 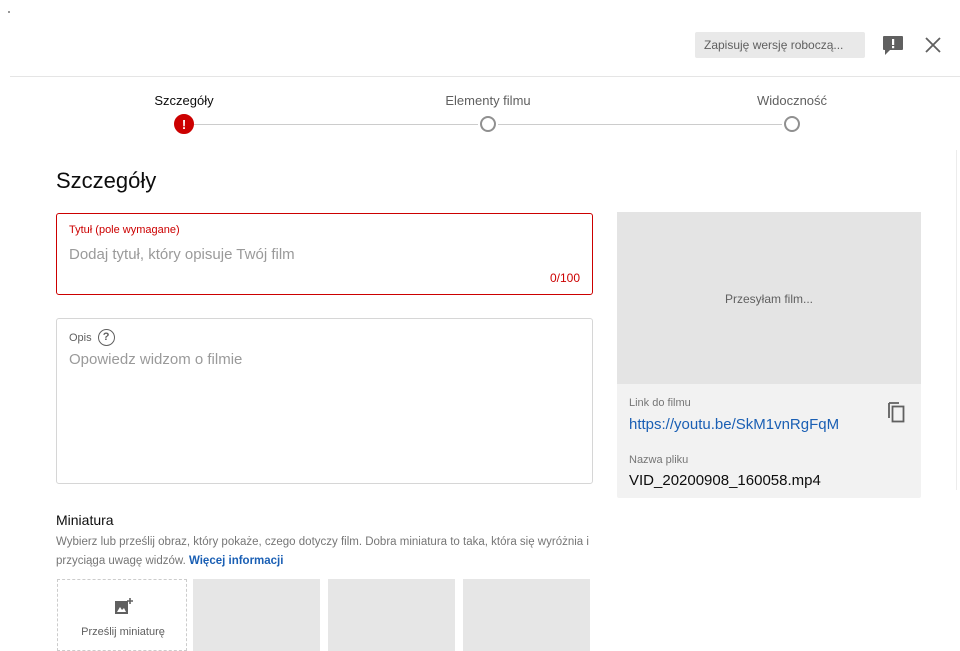 What do you see at coordinates (236, 561) in the screenshot?
I see `more-info-link: Więcej informacji` at bounding box center [236, 561].